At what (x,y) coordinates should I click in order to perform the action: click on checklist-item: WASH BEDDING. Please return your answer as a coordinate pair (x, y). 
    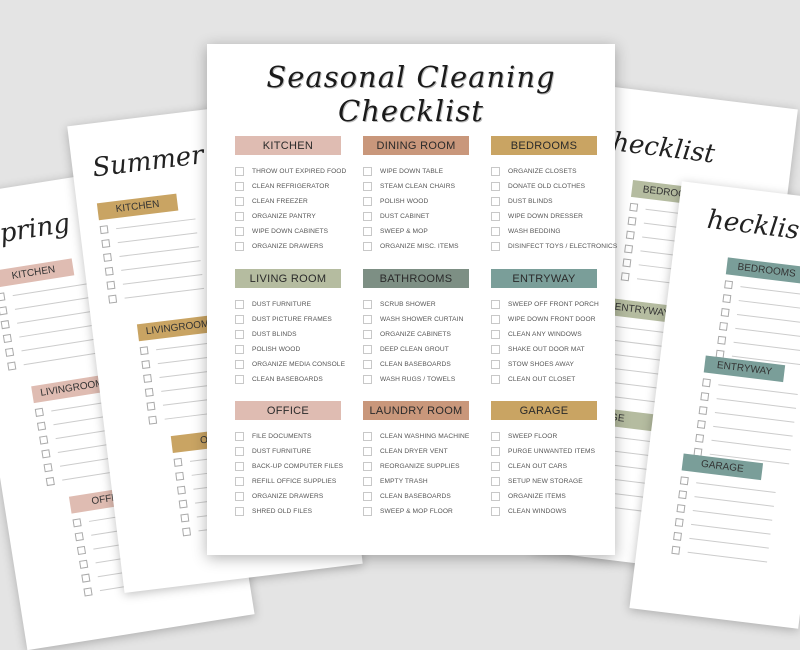
    Looking at the image, I should click on (544, 231).